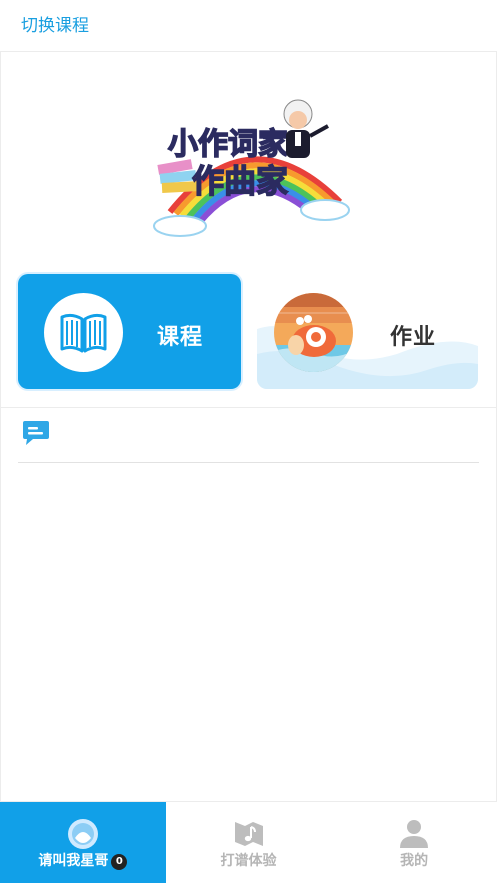  What do you see at coordinates (248, 861) in the screenshot?
I see `tab-score-label: 打谱体验` at bounding box center [248, 861].